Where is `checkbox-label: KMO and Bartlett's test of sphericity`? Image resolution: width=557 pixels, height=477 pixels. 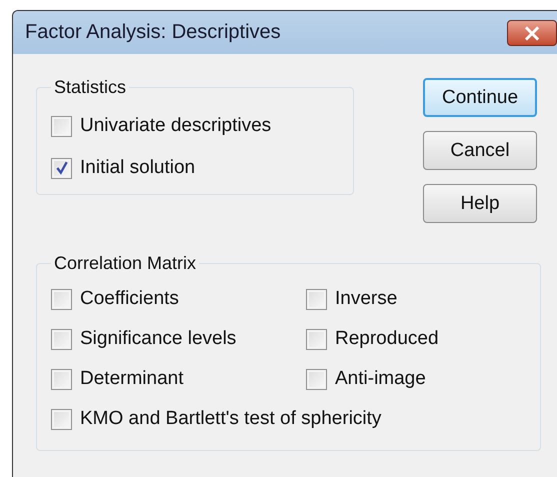 checkbox-label: KMO and Bartlett's test of sphericity is located at coordinates (231, 419).